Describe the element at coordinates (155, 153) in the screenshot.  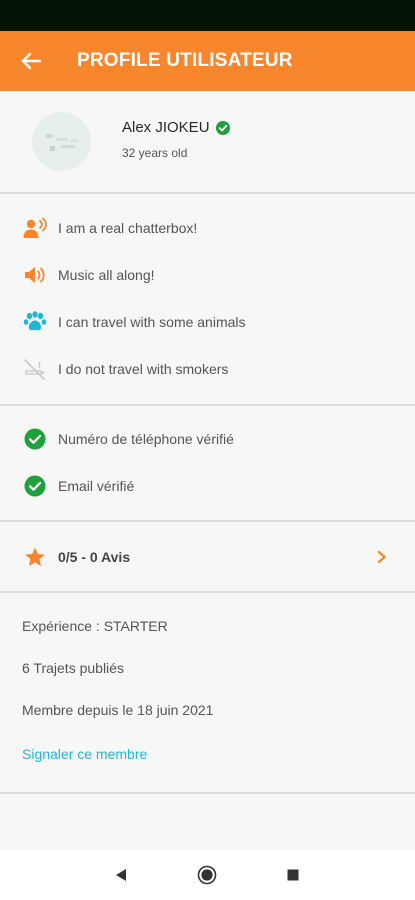
I see `user-age: 32 years old` at that location.